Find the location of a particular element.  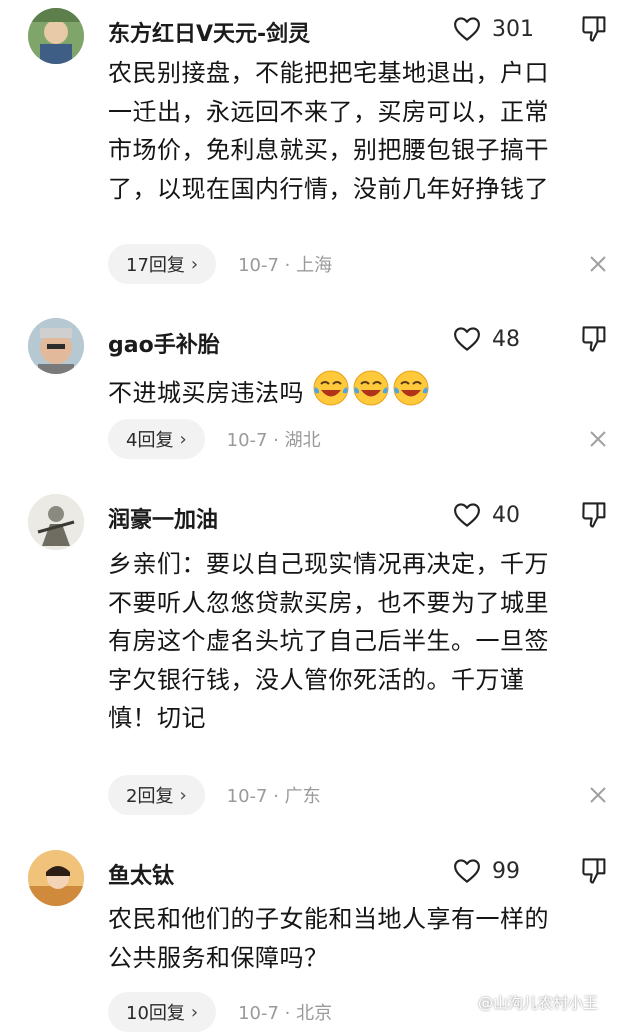

comment-line: 慎！切记 is located at coordinates (157, 718).